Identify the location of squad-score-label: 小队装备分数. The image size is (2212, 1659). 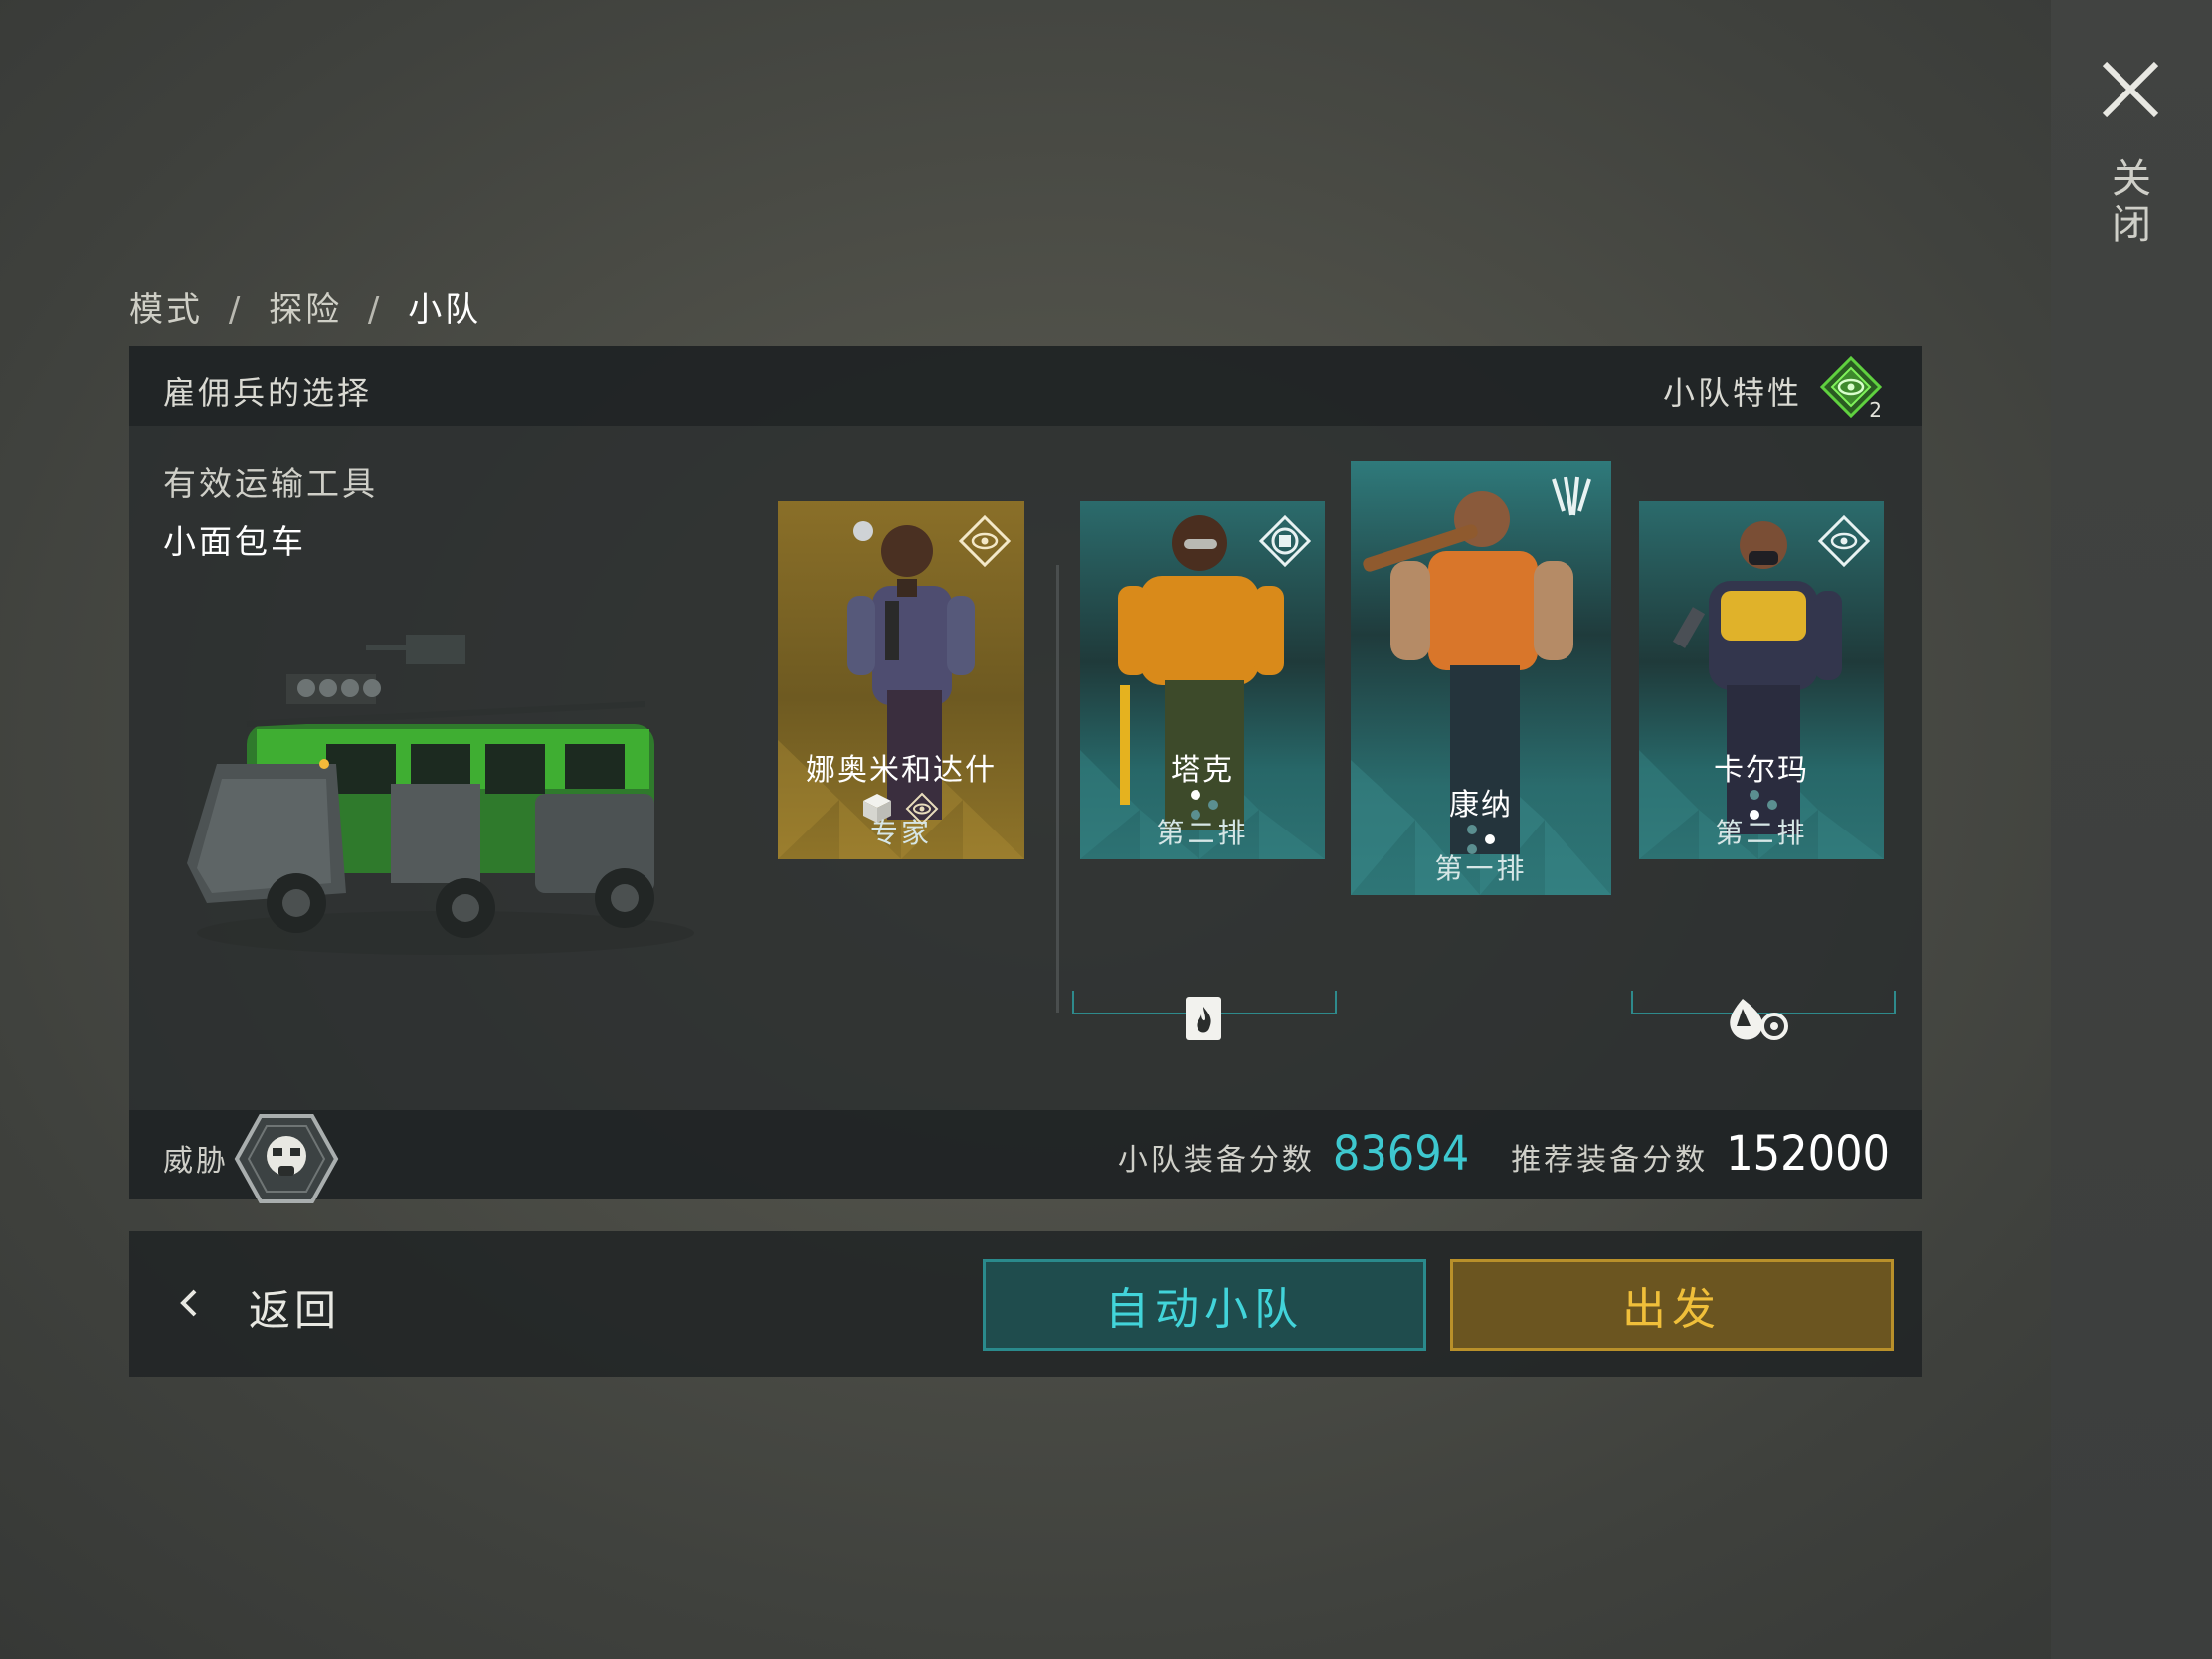
(1216, 1160).